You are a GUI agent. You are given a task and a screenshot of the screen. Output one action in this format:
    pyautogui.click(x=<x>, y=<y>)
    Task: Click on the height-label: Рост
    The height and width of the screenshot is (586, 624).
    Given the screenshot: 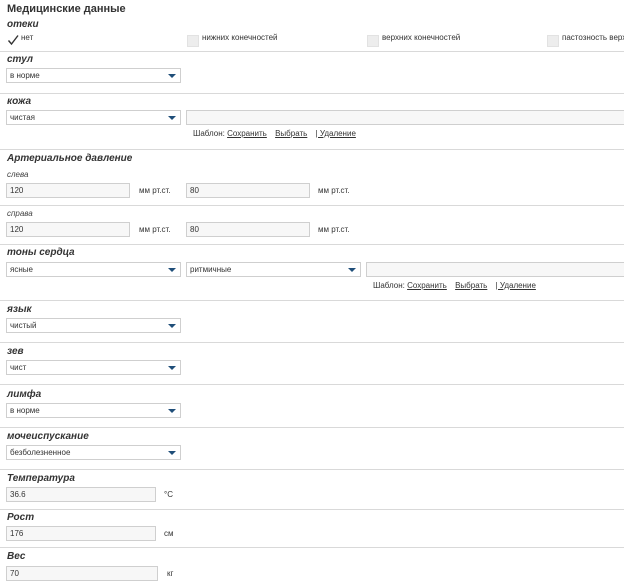 What is the action you would take?
    pyautogui.click(x=21, y=517)
    